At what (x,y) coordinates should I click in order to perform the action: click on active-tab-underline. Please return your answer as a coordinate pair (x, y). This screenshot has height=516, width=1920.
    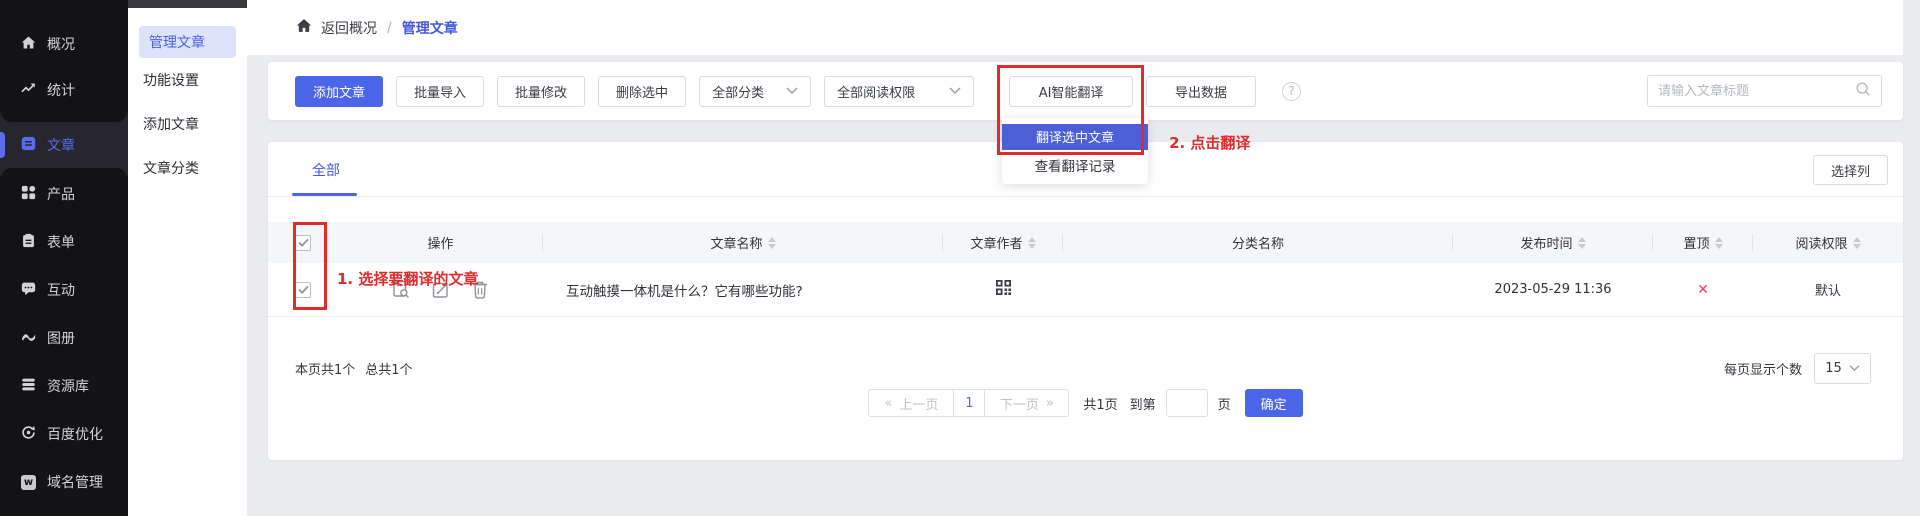
    Looking at the image, I should click on (324, 194).